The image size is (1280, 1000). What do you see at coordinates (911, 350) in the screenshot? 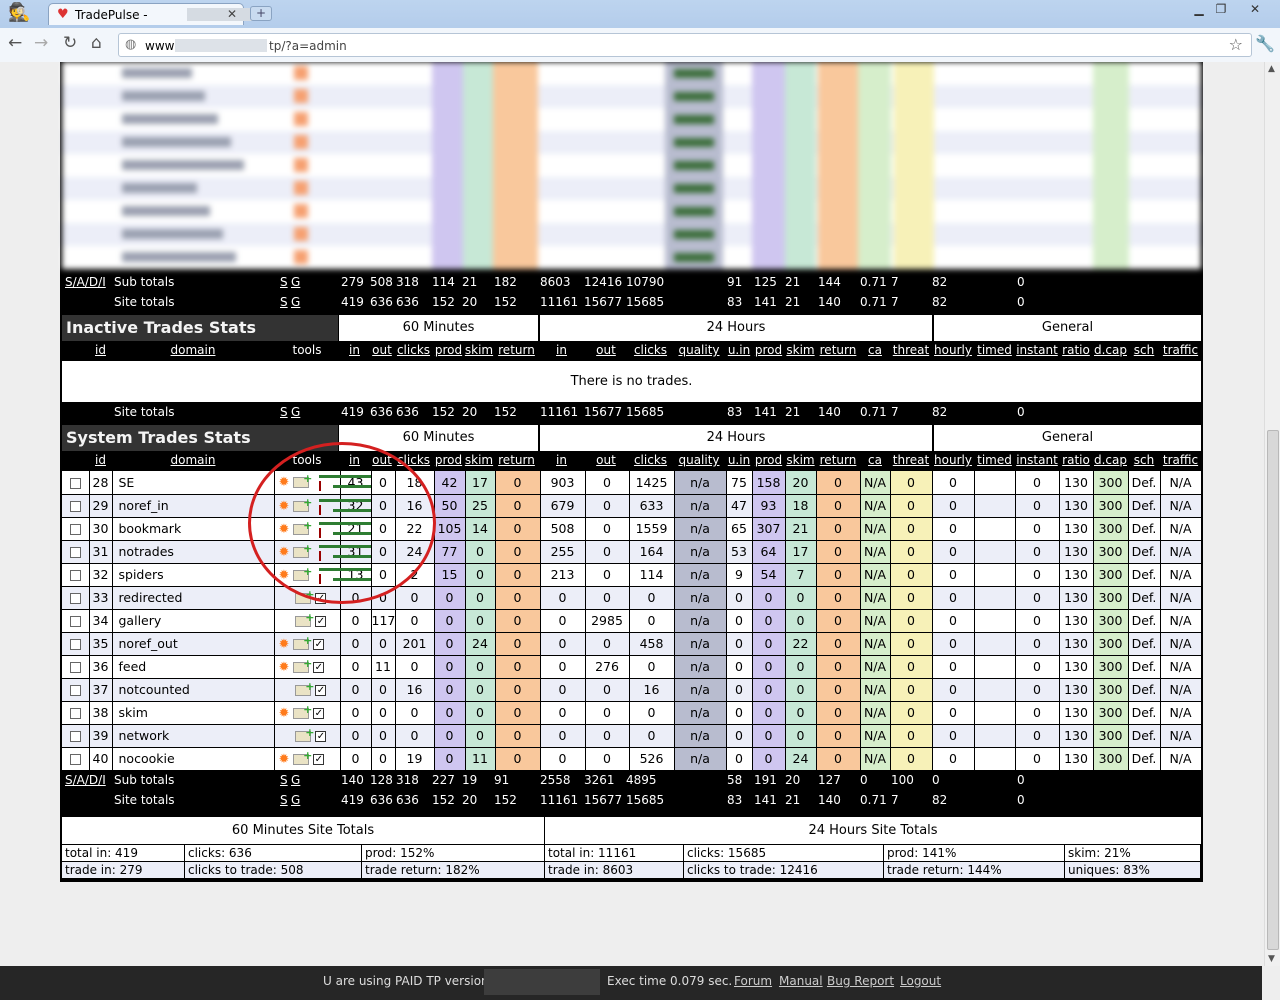
I see `col-header-threat: threat` at bounding box center [911, 350].